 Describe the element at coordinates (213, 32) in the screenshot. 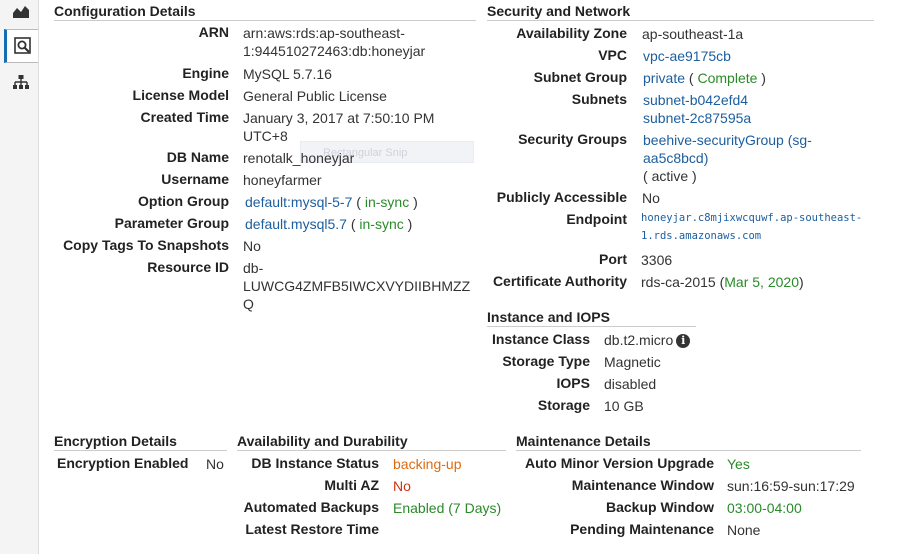

I see `arn-label: ARN` at that location.